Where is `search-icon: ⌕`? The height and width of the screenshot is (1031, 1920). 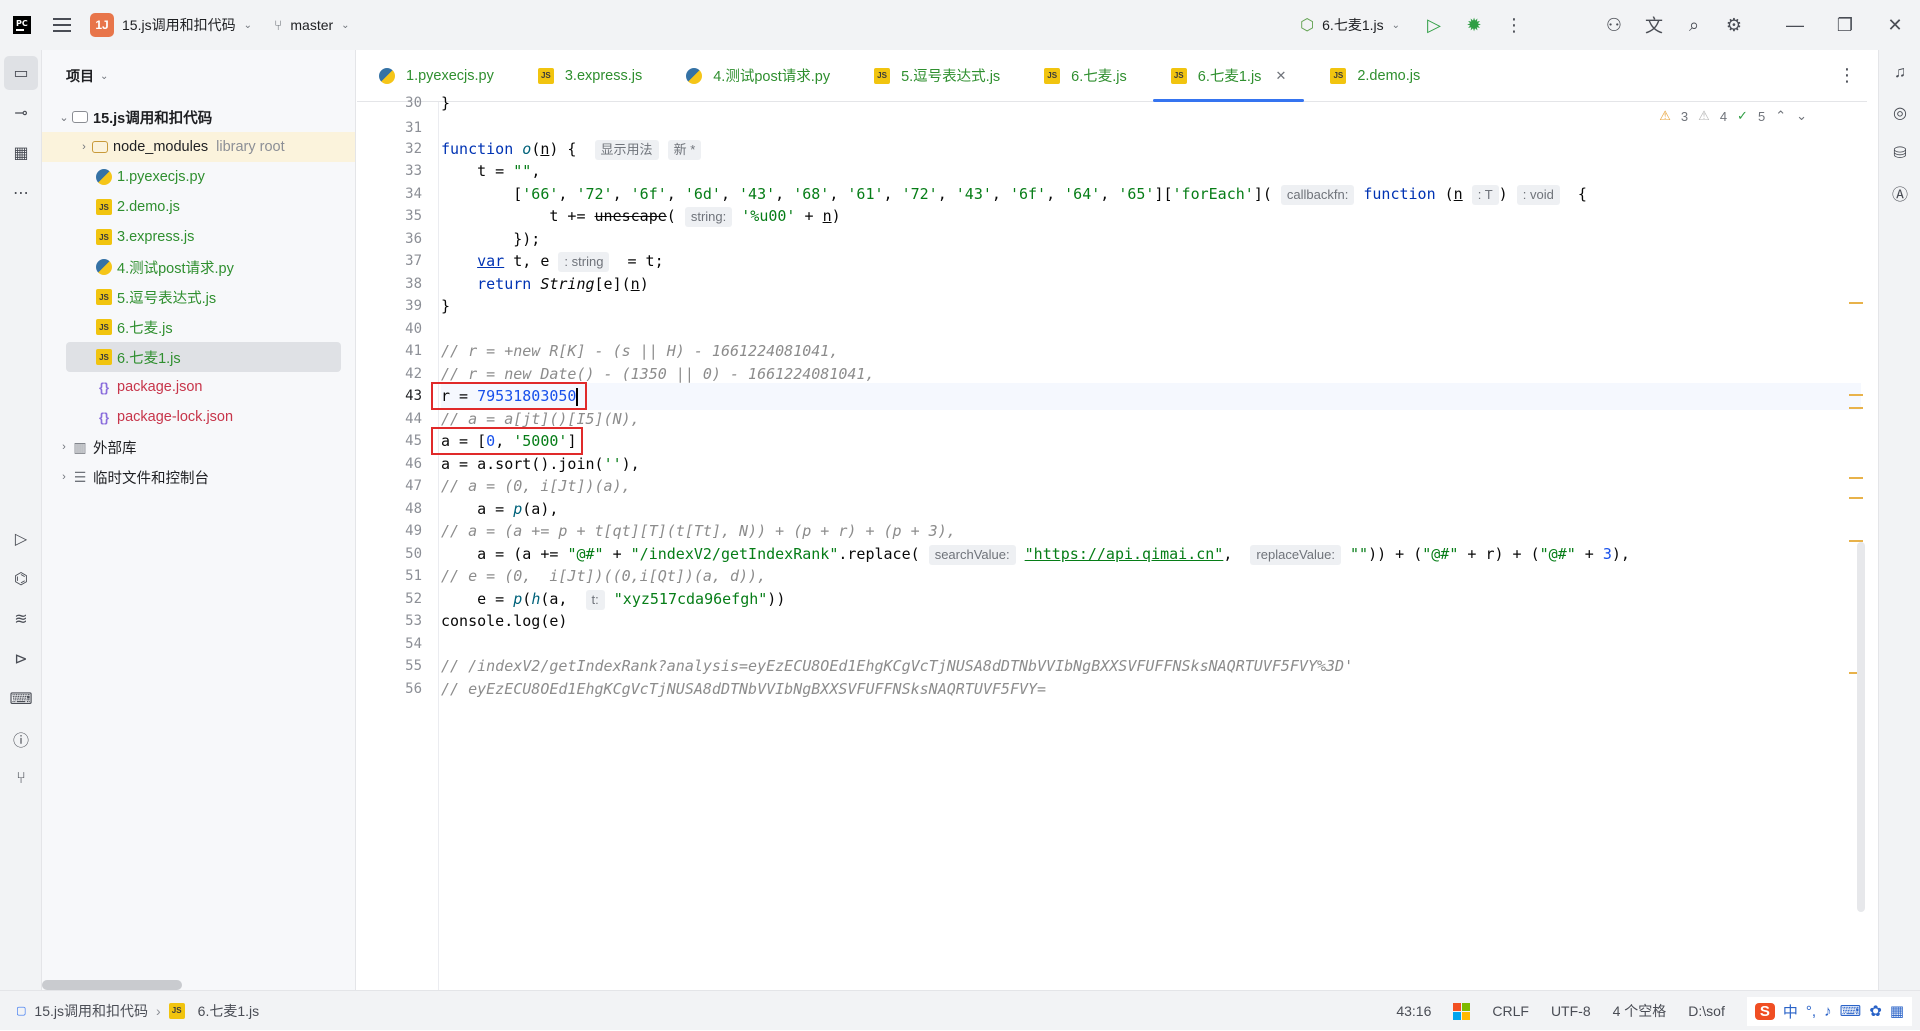 search-icon: ⌕ is located at coordinates (1694, 25).